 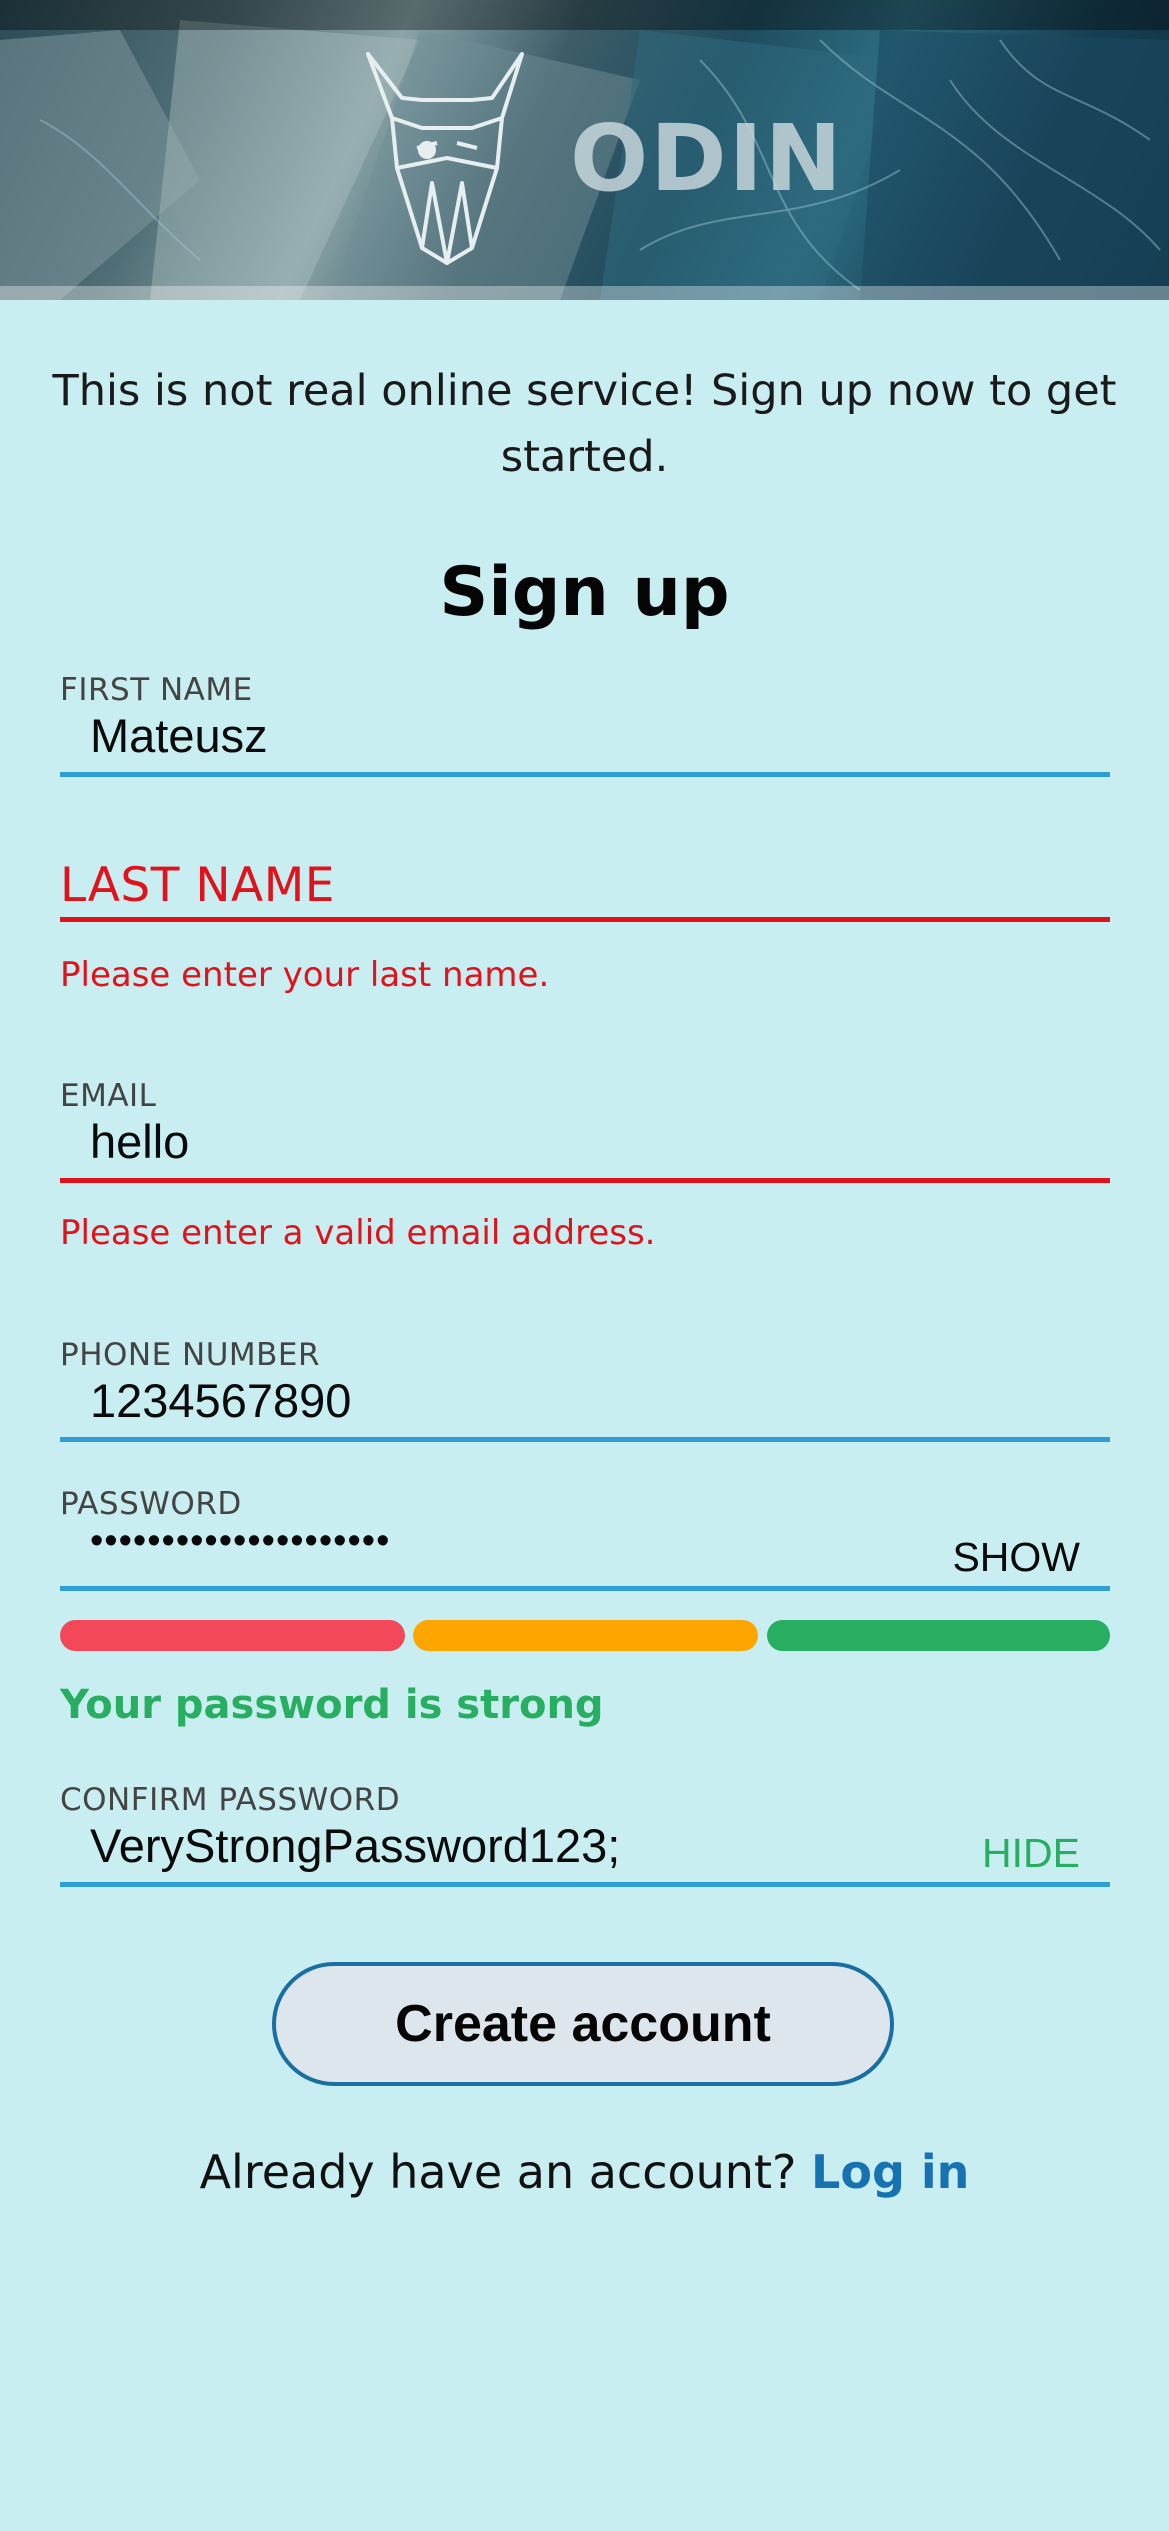 What do you see at coordinates (890, 2172) in the screenshot?
I see `login-link: Log in` at bounding box center [890, 2172].